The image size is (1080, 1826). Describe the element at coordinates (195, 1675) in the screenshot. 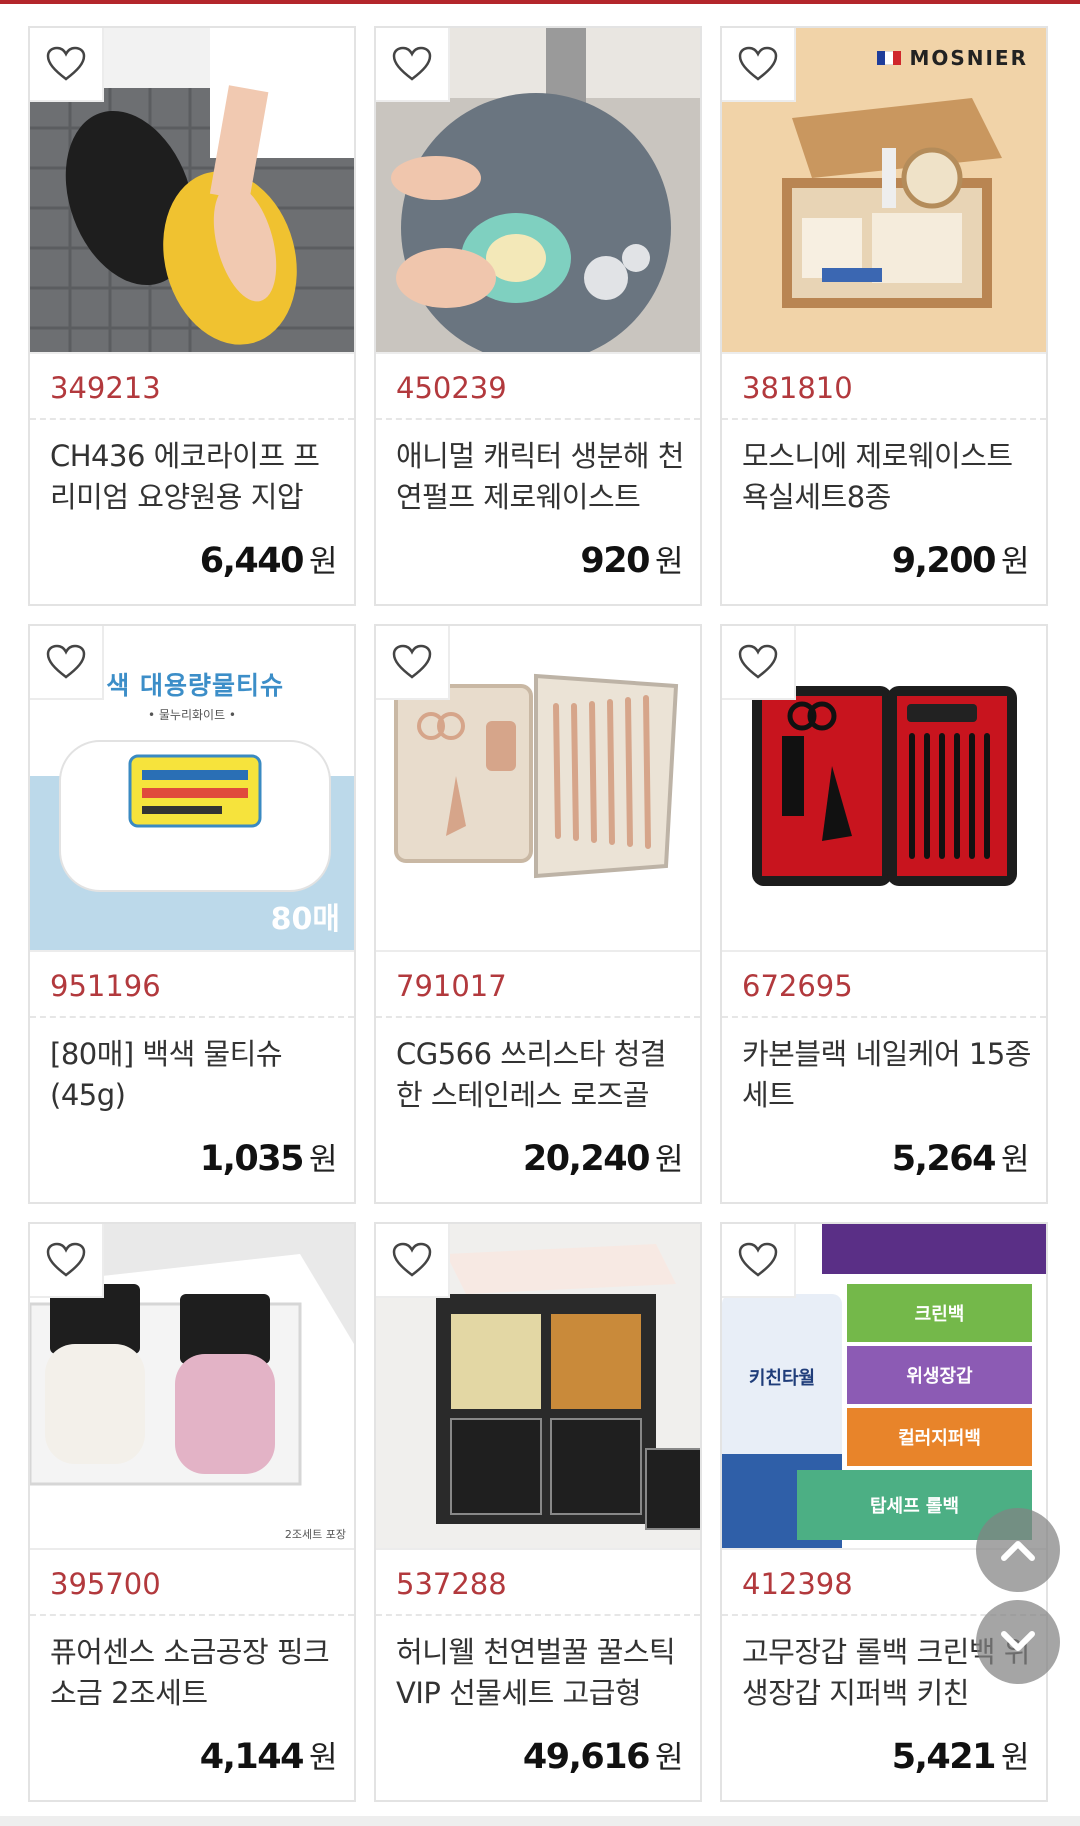

I see `product-name: 퓨어센스 소금공장 핑크소금 2조세트` at that location.